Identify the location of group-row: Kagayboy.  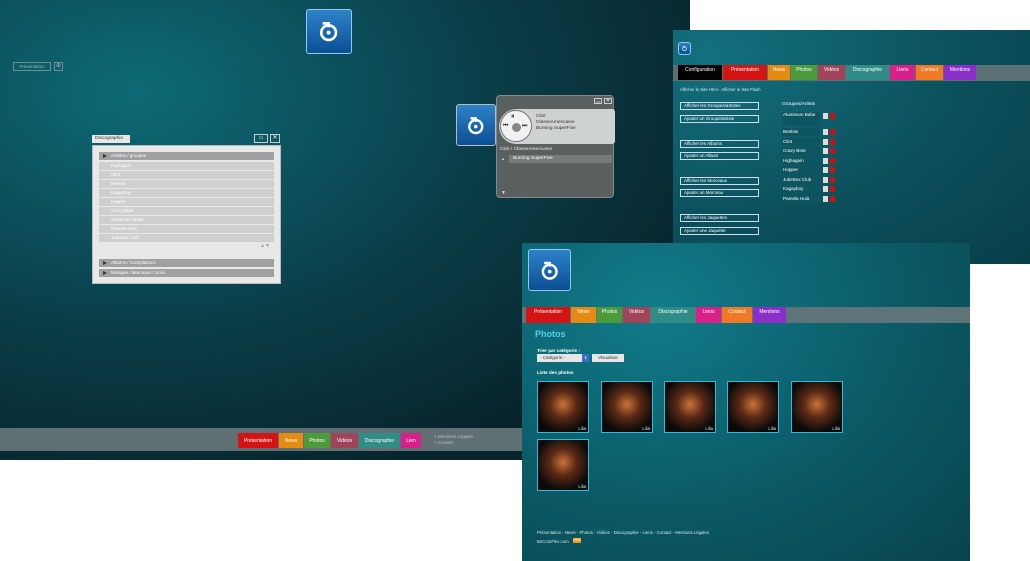
(808, 189).